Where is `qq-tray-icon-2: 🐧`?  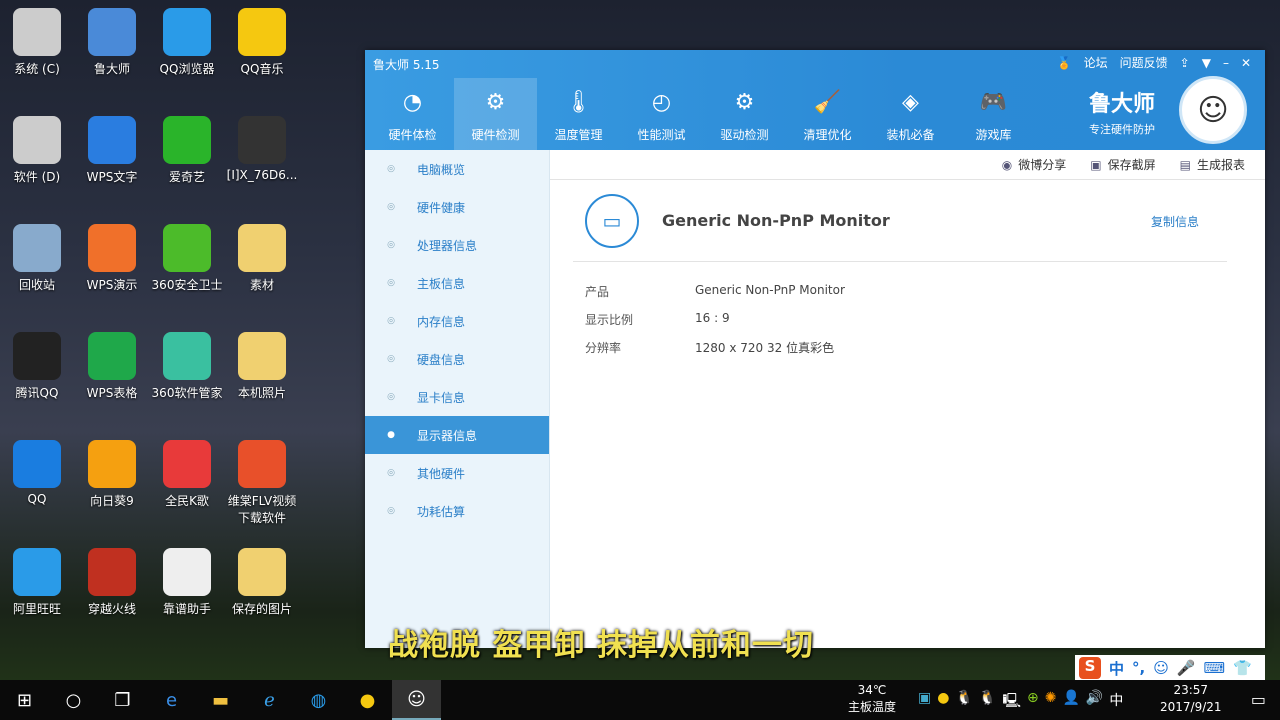 qq-tray-icon-2: 🐧 is located at coordinates (987, 702).